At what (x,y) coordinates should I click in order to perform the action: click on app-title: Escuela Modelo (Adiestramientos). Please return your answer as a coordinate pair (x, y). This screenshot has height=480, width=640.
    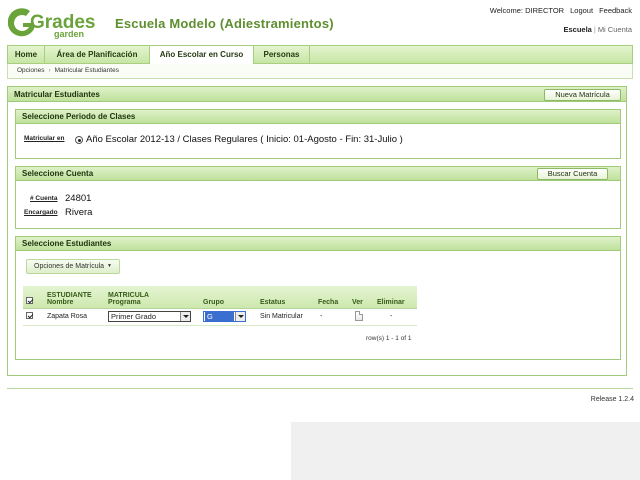
    Looking at the image, I should click on (224, 23).